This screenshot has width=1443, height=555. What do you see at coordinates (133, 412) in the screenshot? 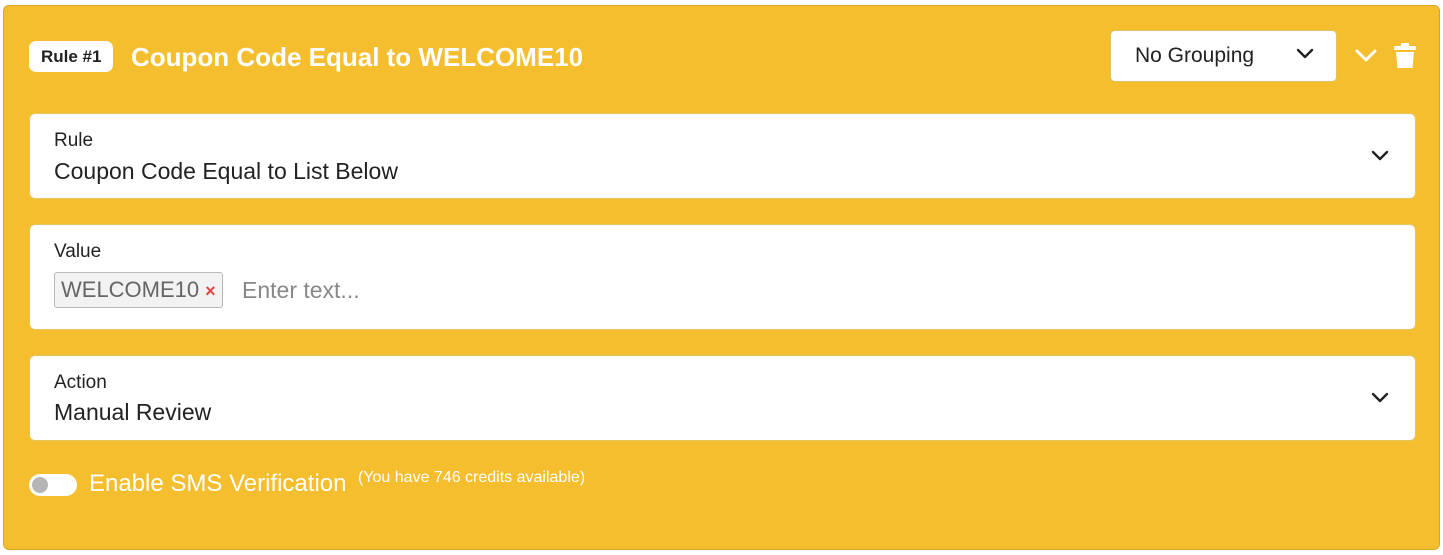
I see `action-value: Manual Review` at bounding box center [133, 412].